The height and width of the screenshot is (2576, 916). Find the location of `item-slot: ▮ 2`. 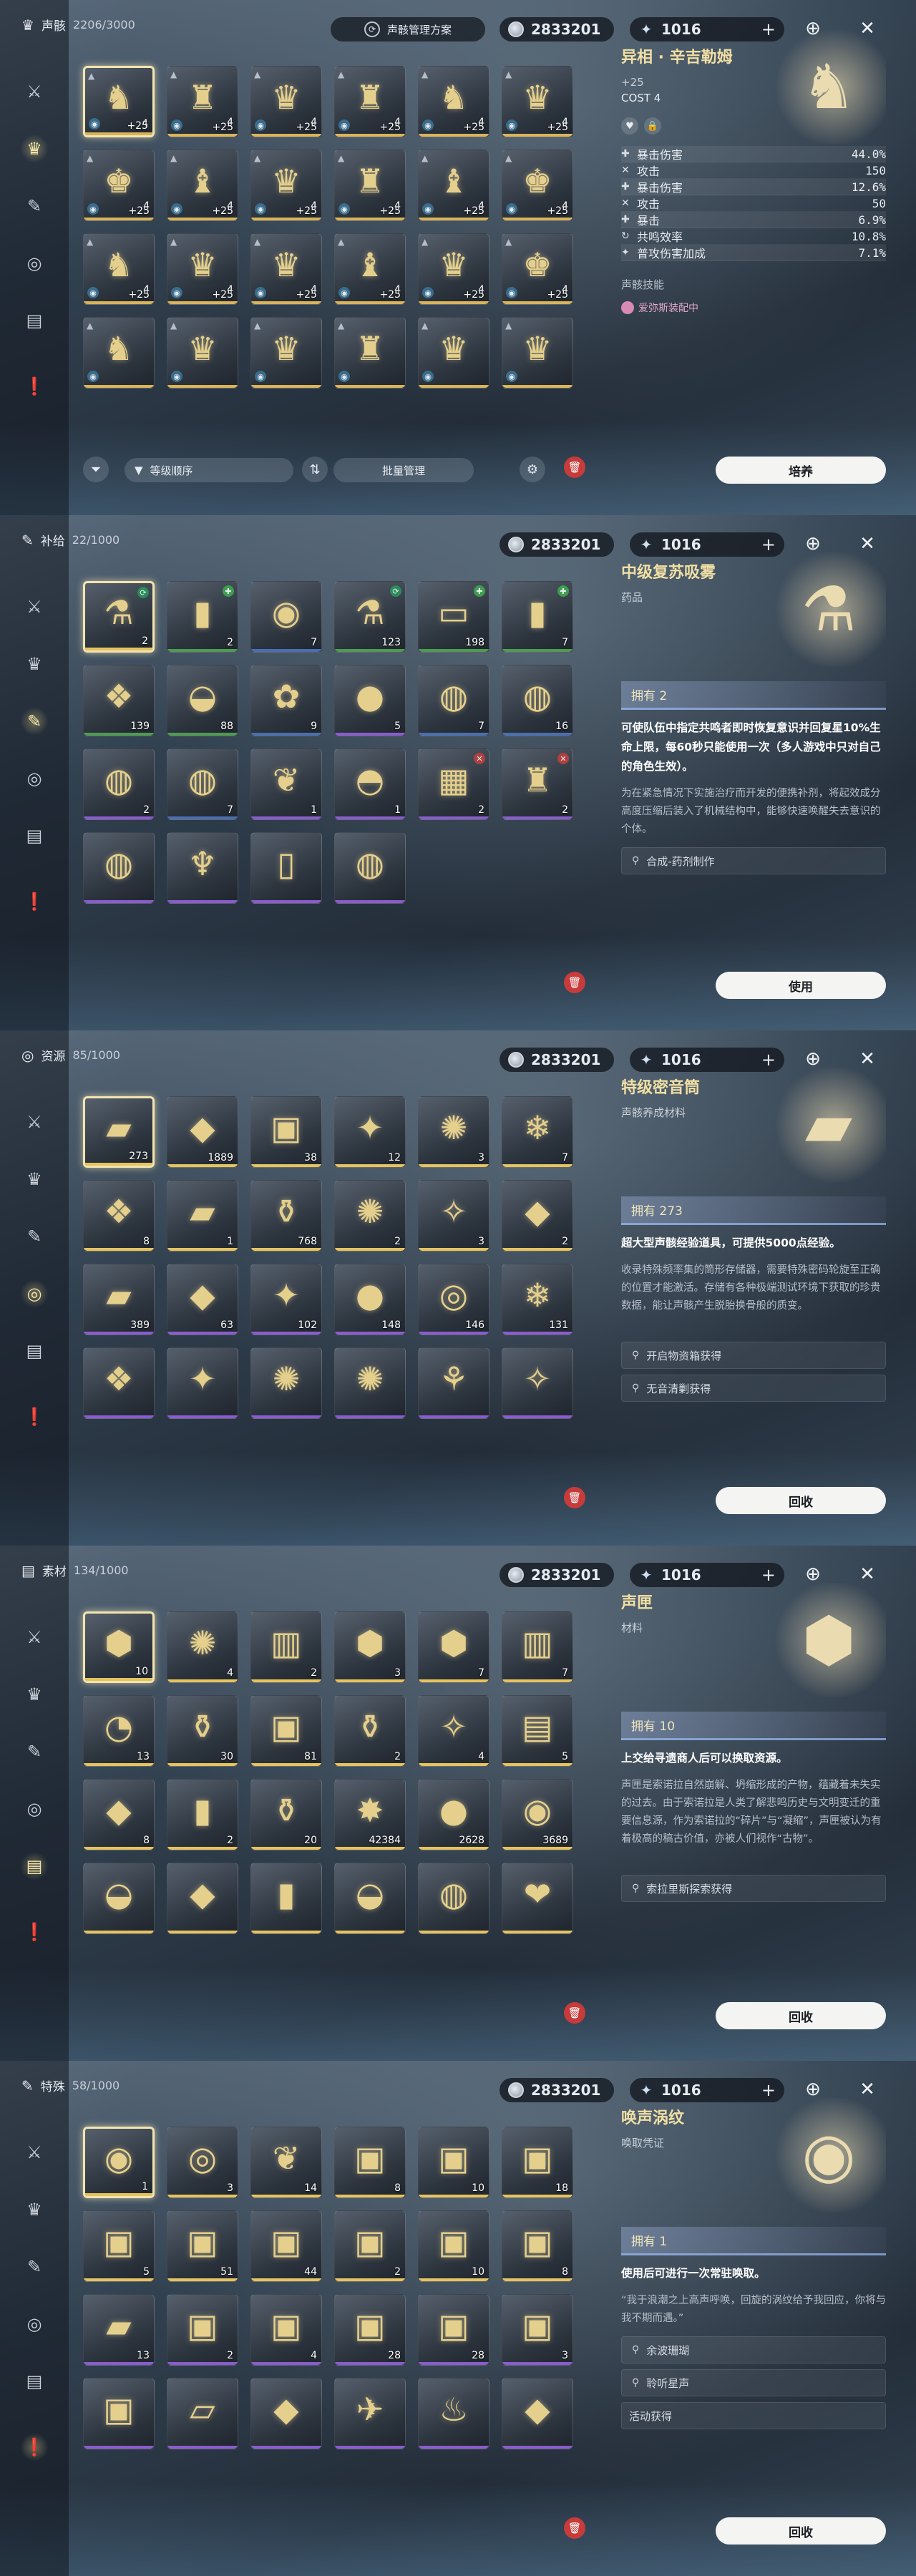

item-slot: ▮ 2 is located at coordinates (202, 1814).